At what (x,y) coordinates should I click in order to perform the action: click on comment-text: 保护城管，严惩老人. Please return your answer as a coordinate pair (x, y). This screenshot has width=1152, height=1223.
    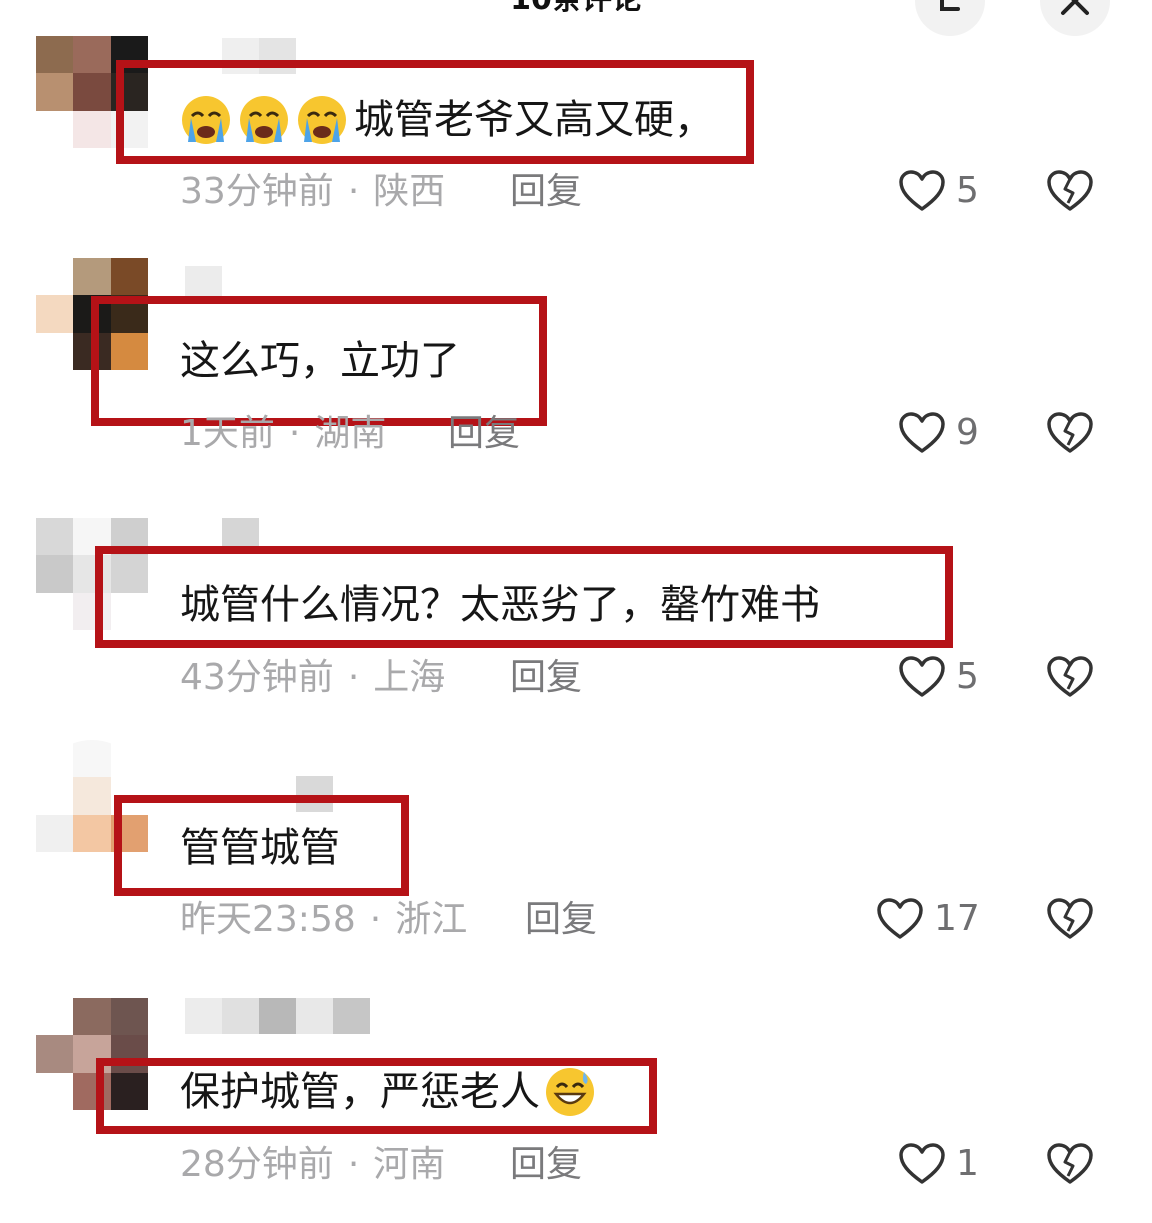
    Looking at the image, I should click on (388, 1092).